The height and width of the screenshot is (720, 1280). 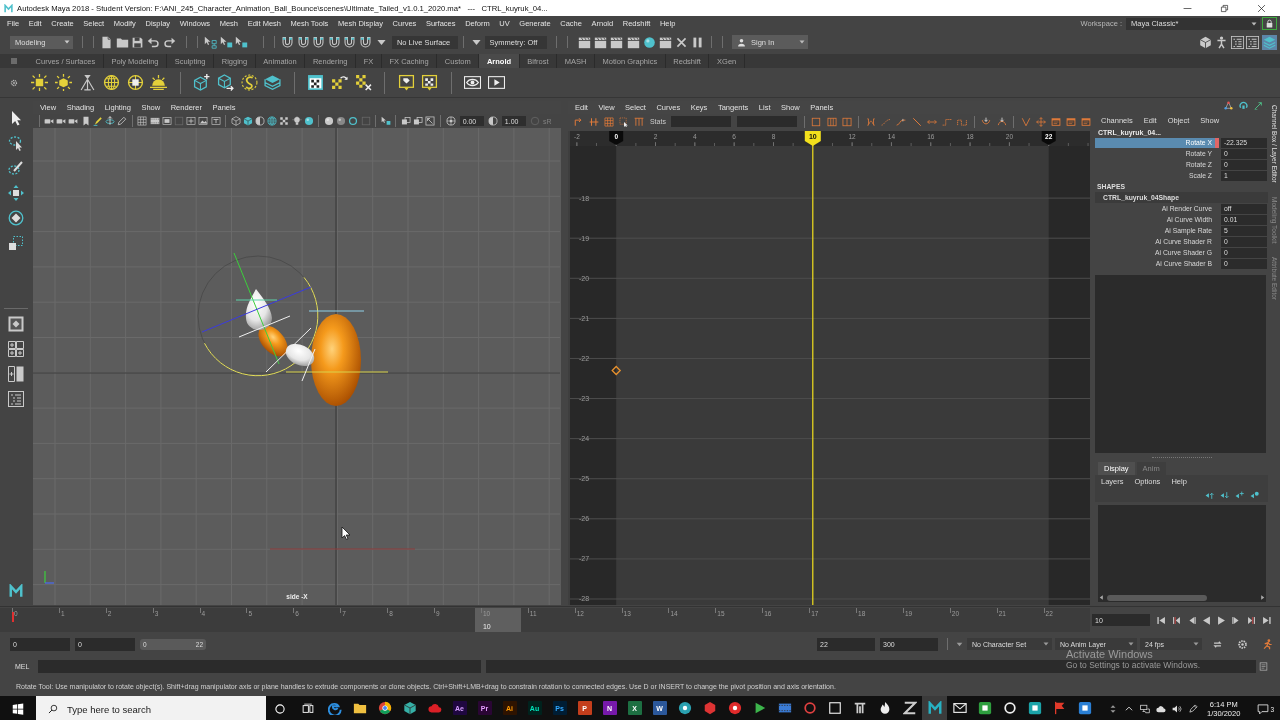 What do you see at coordinates (1236, 620) in the screenshot?
I see `step-forward-icon` at bounding box center [1236, 620].